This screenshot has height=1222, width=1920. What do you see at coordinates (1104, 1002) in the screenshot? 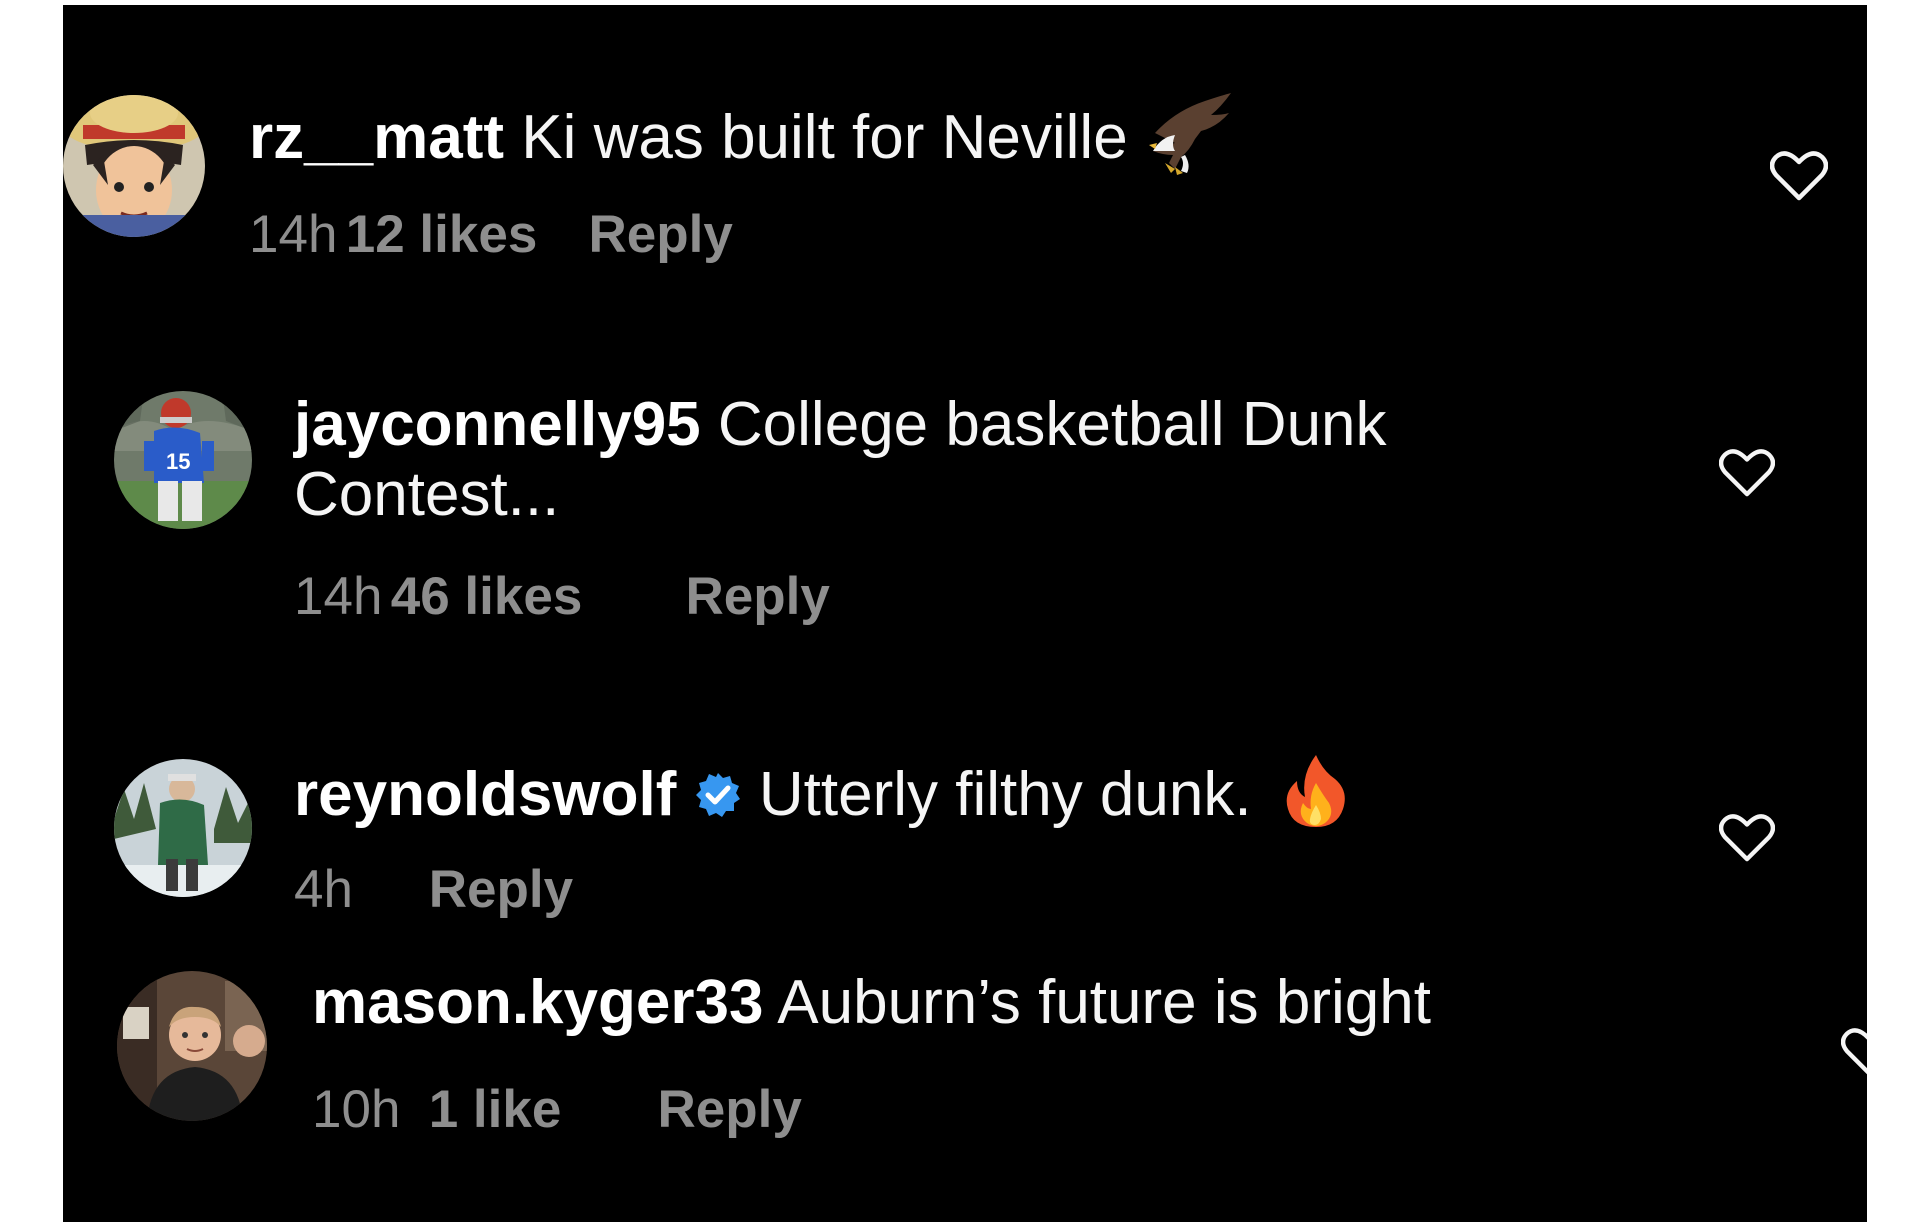
I see `comment-body: Auburn’s future is bright` at bounding box center [1104, 1002].